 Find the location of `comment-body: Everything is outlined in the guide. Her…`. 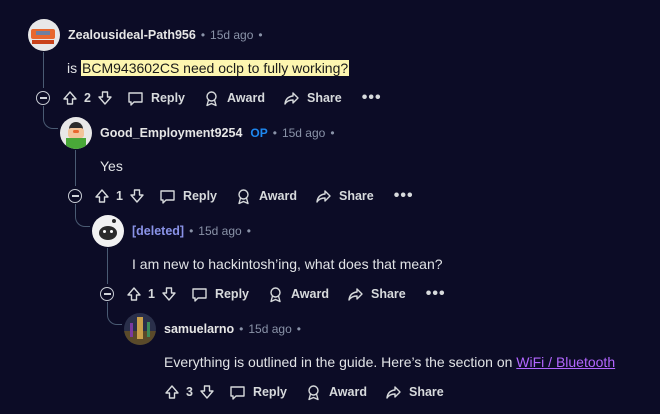

comment-body: Everything is outlined in the guide. Her… is located at coordinates (389, 362).